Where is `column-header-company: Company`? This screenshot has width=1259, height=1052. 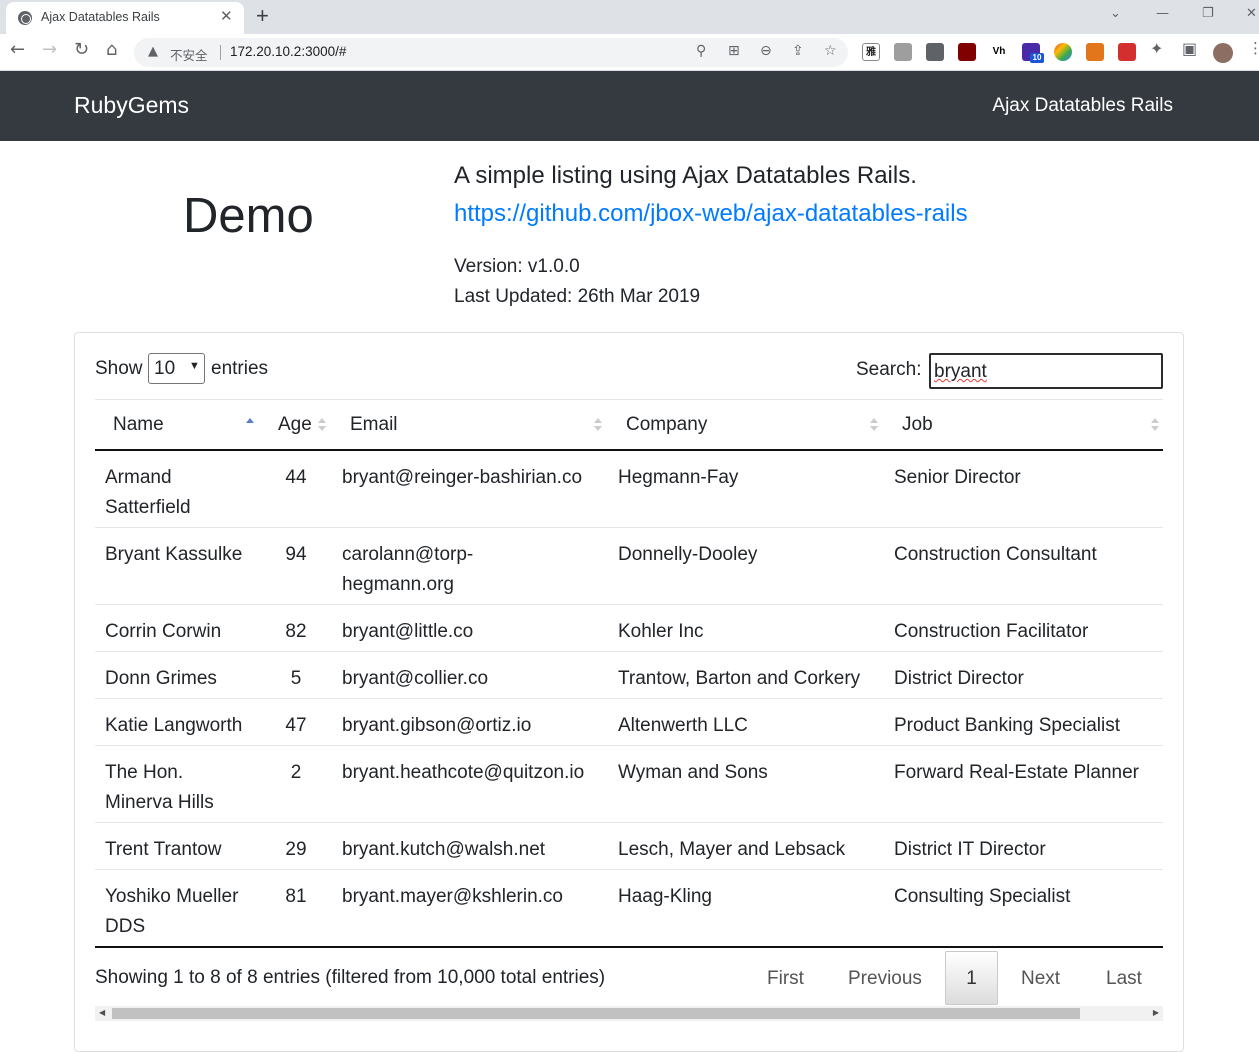 column-header-company: Company is located at coordinates (666, 425).